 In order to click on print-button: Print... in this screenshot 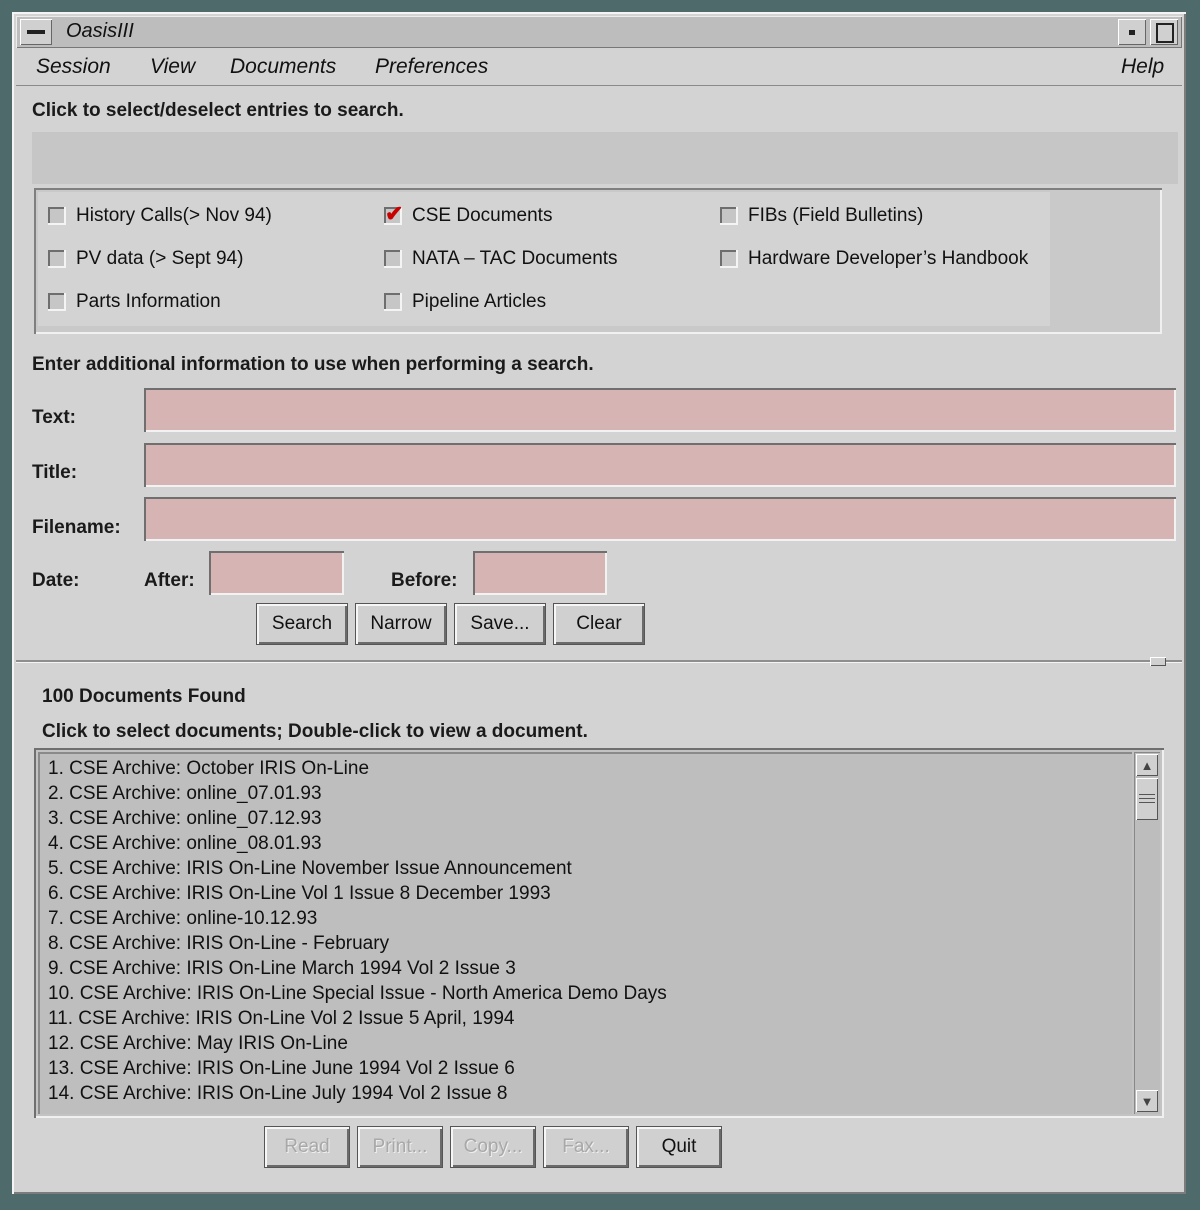, I will do `click(400, 1147)`.